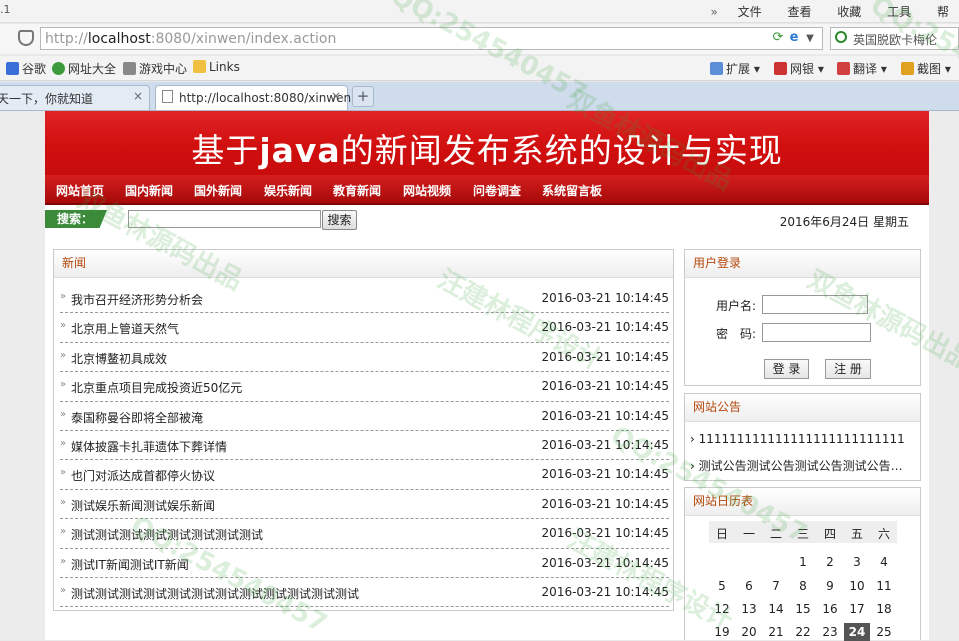  What do you see at coordinates (156, 387) in the screenshot?
I see `news-title-link: 北京重点项目完成投资近50亿元` at bounding box center [156, 387].